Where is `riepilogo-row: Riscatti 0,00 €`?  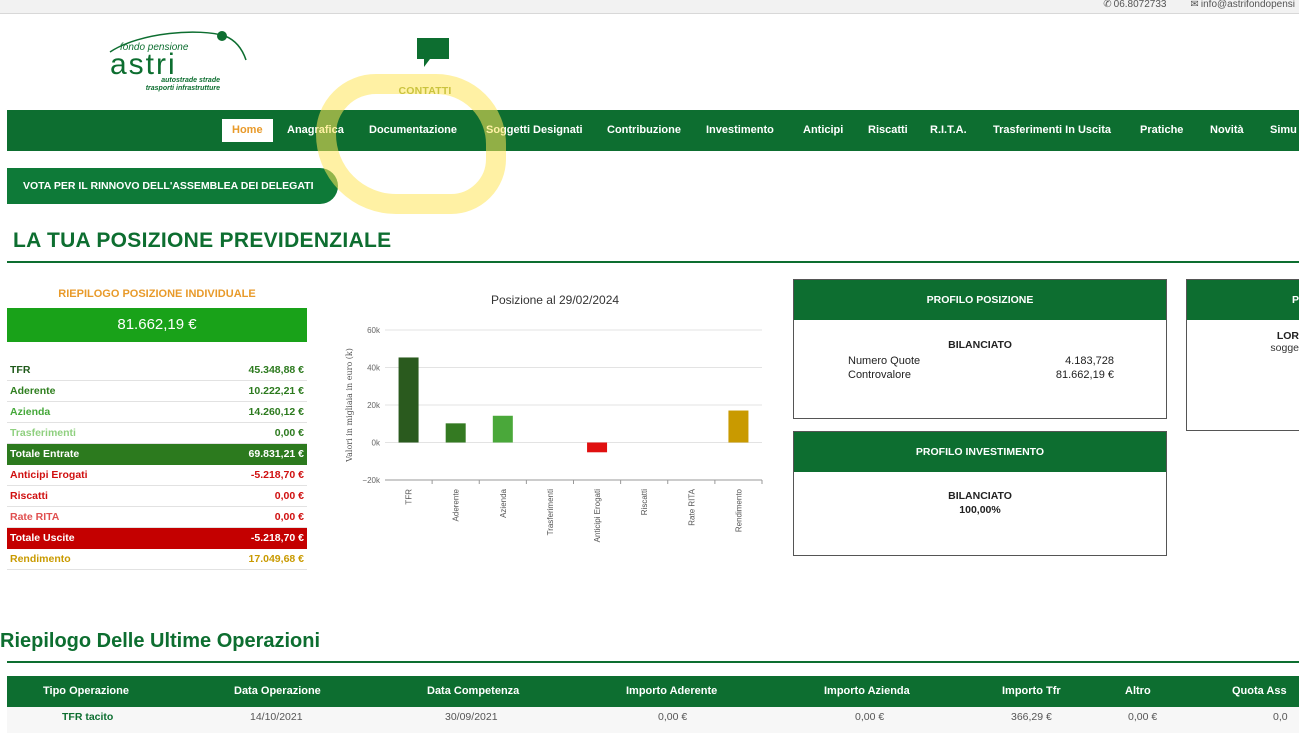 riepilogo-row: Riscatti 0,00 € is located at coordinates (157, 496).